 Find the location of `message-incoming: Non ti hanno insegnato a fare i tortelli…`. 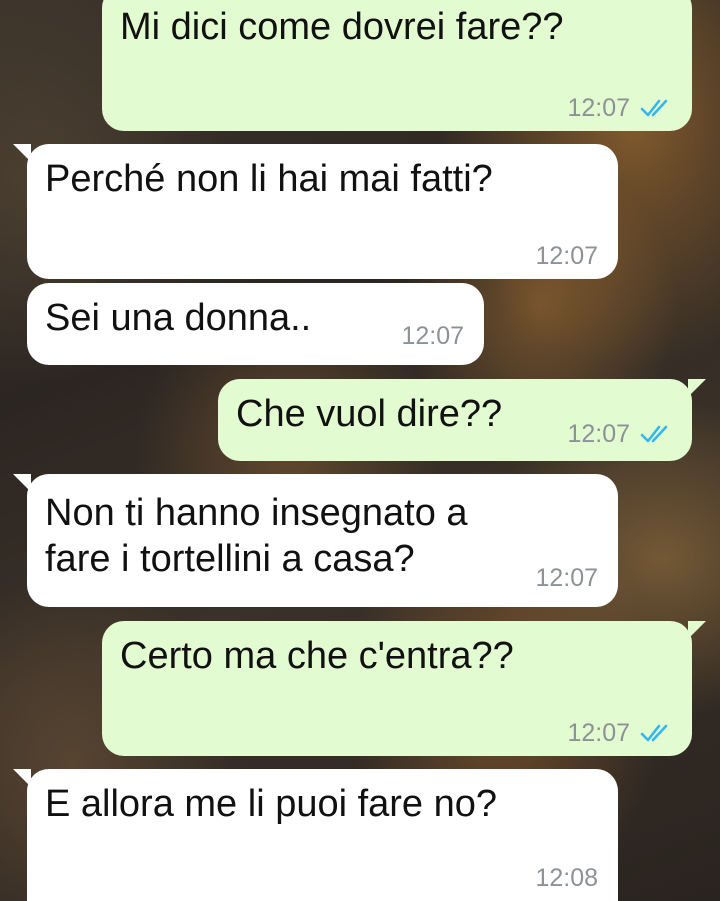

message-incoming: Non ti hanno insegnato a fare i tortelli… is located at coordinates (315, 540).